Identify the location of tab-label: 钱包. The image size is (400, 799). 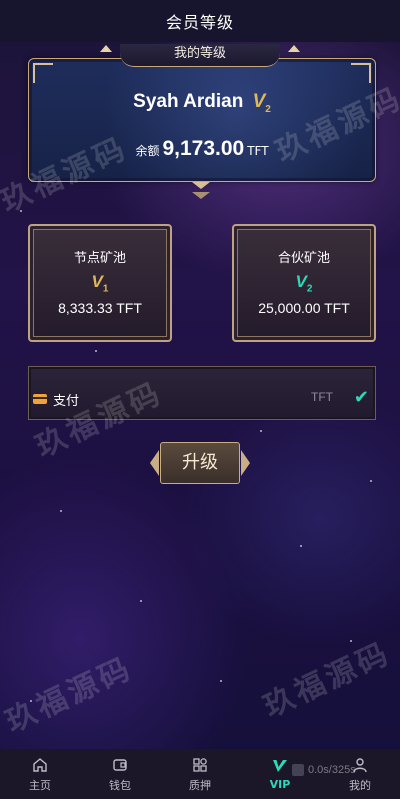
(120, 785).